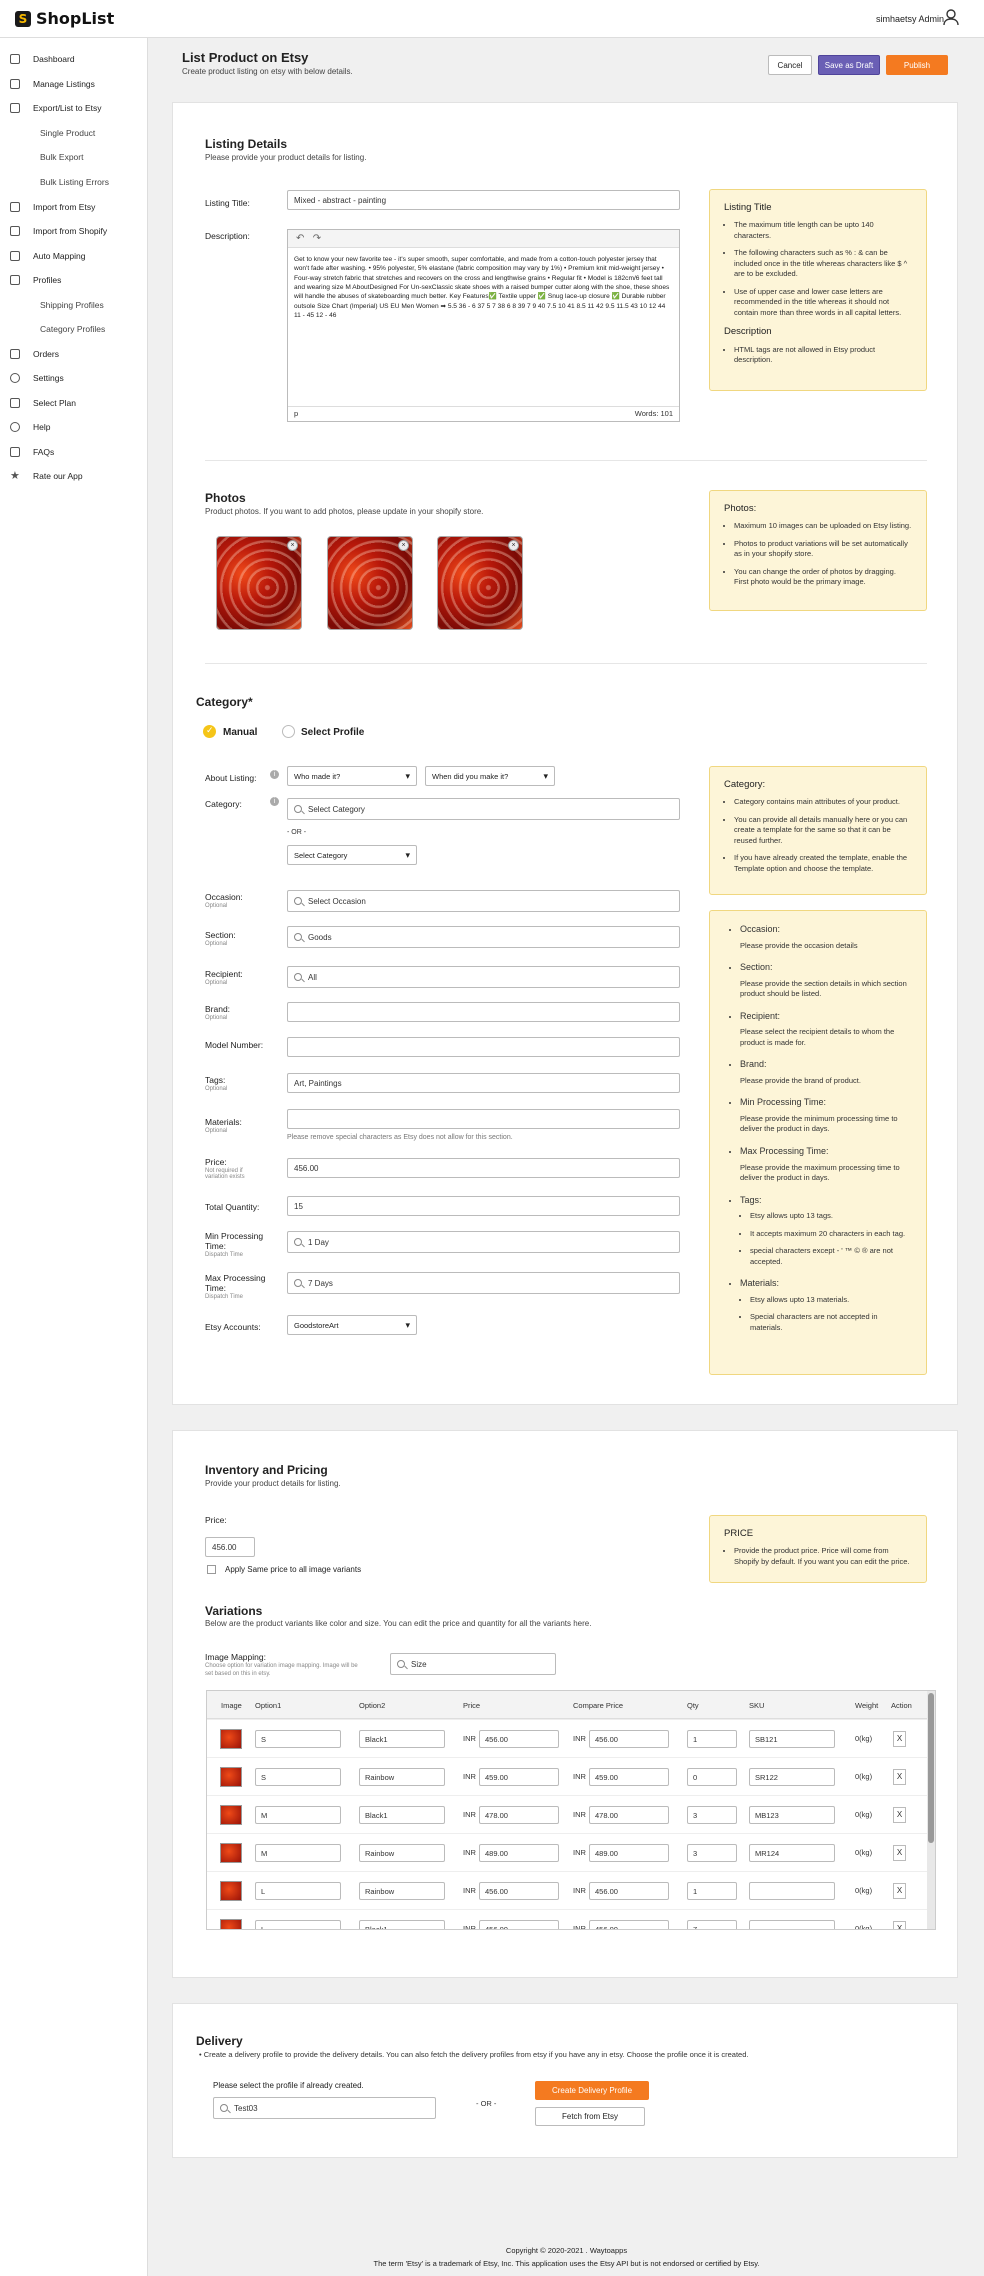 The height and width of the screenshot is (2276, 984). Describe the element at coordinates (74, 182) in the screenshot. I see `sidebar-item-bulk-listing-errors: Bulk Listing Errors` at that location.